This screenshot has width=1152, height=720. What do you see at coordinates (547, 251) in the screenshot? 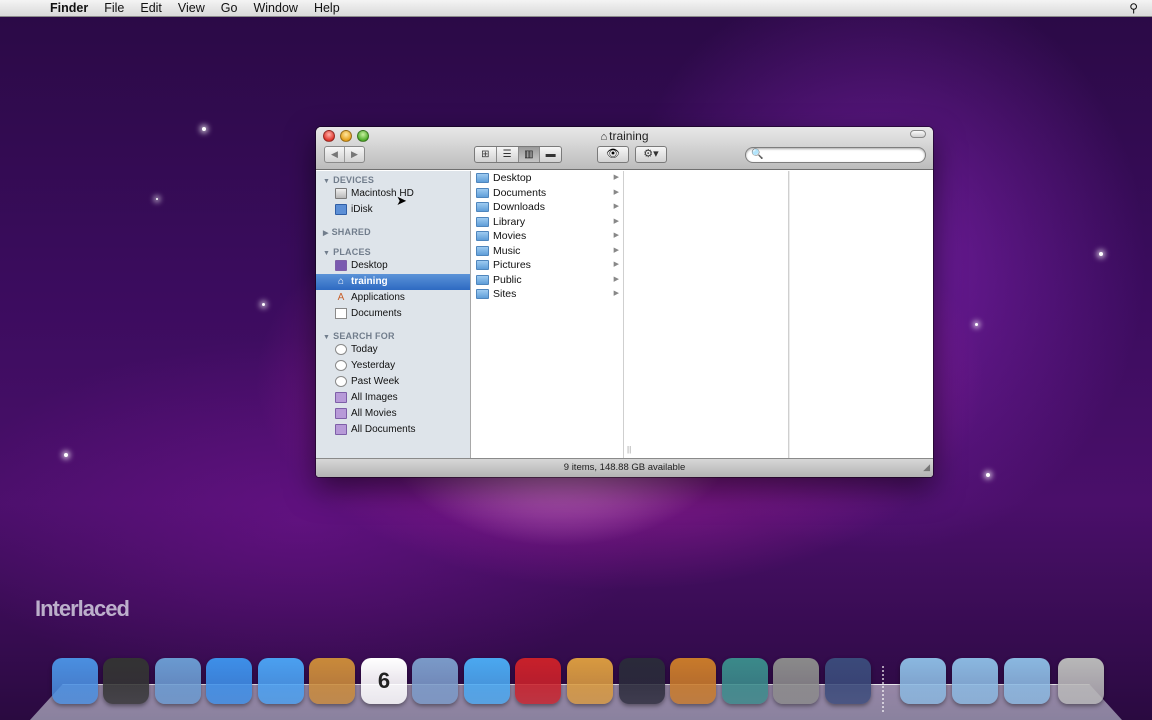
I see `list-item-music: Music ▶` at bounding box center [547, 251].